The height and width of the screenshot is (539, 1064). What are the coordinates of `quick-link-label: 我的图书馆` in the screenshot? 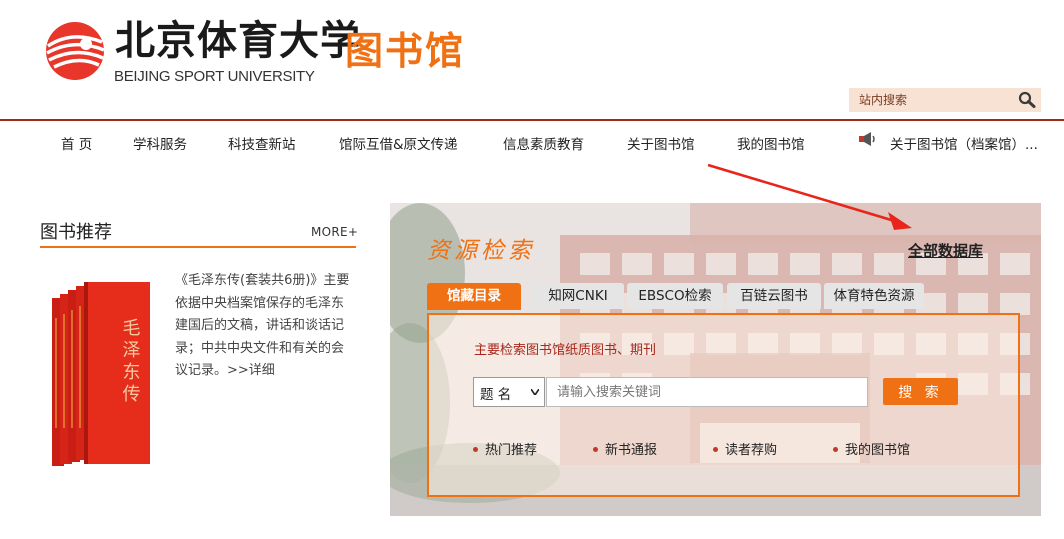 It's located at (878, 450).